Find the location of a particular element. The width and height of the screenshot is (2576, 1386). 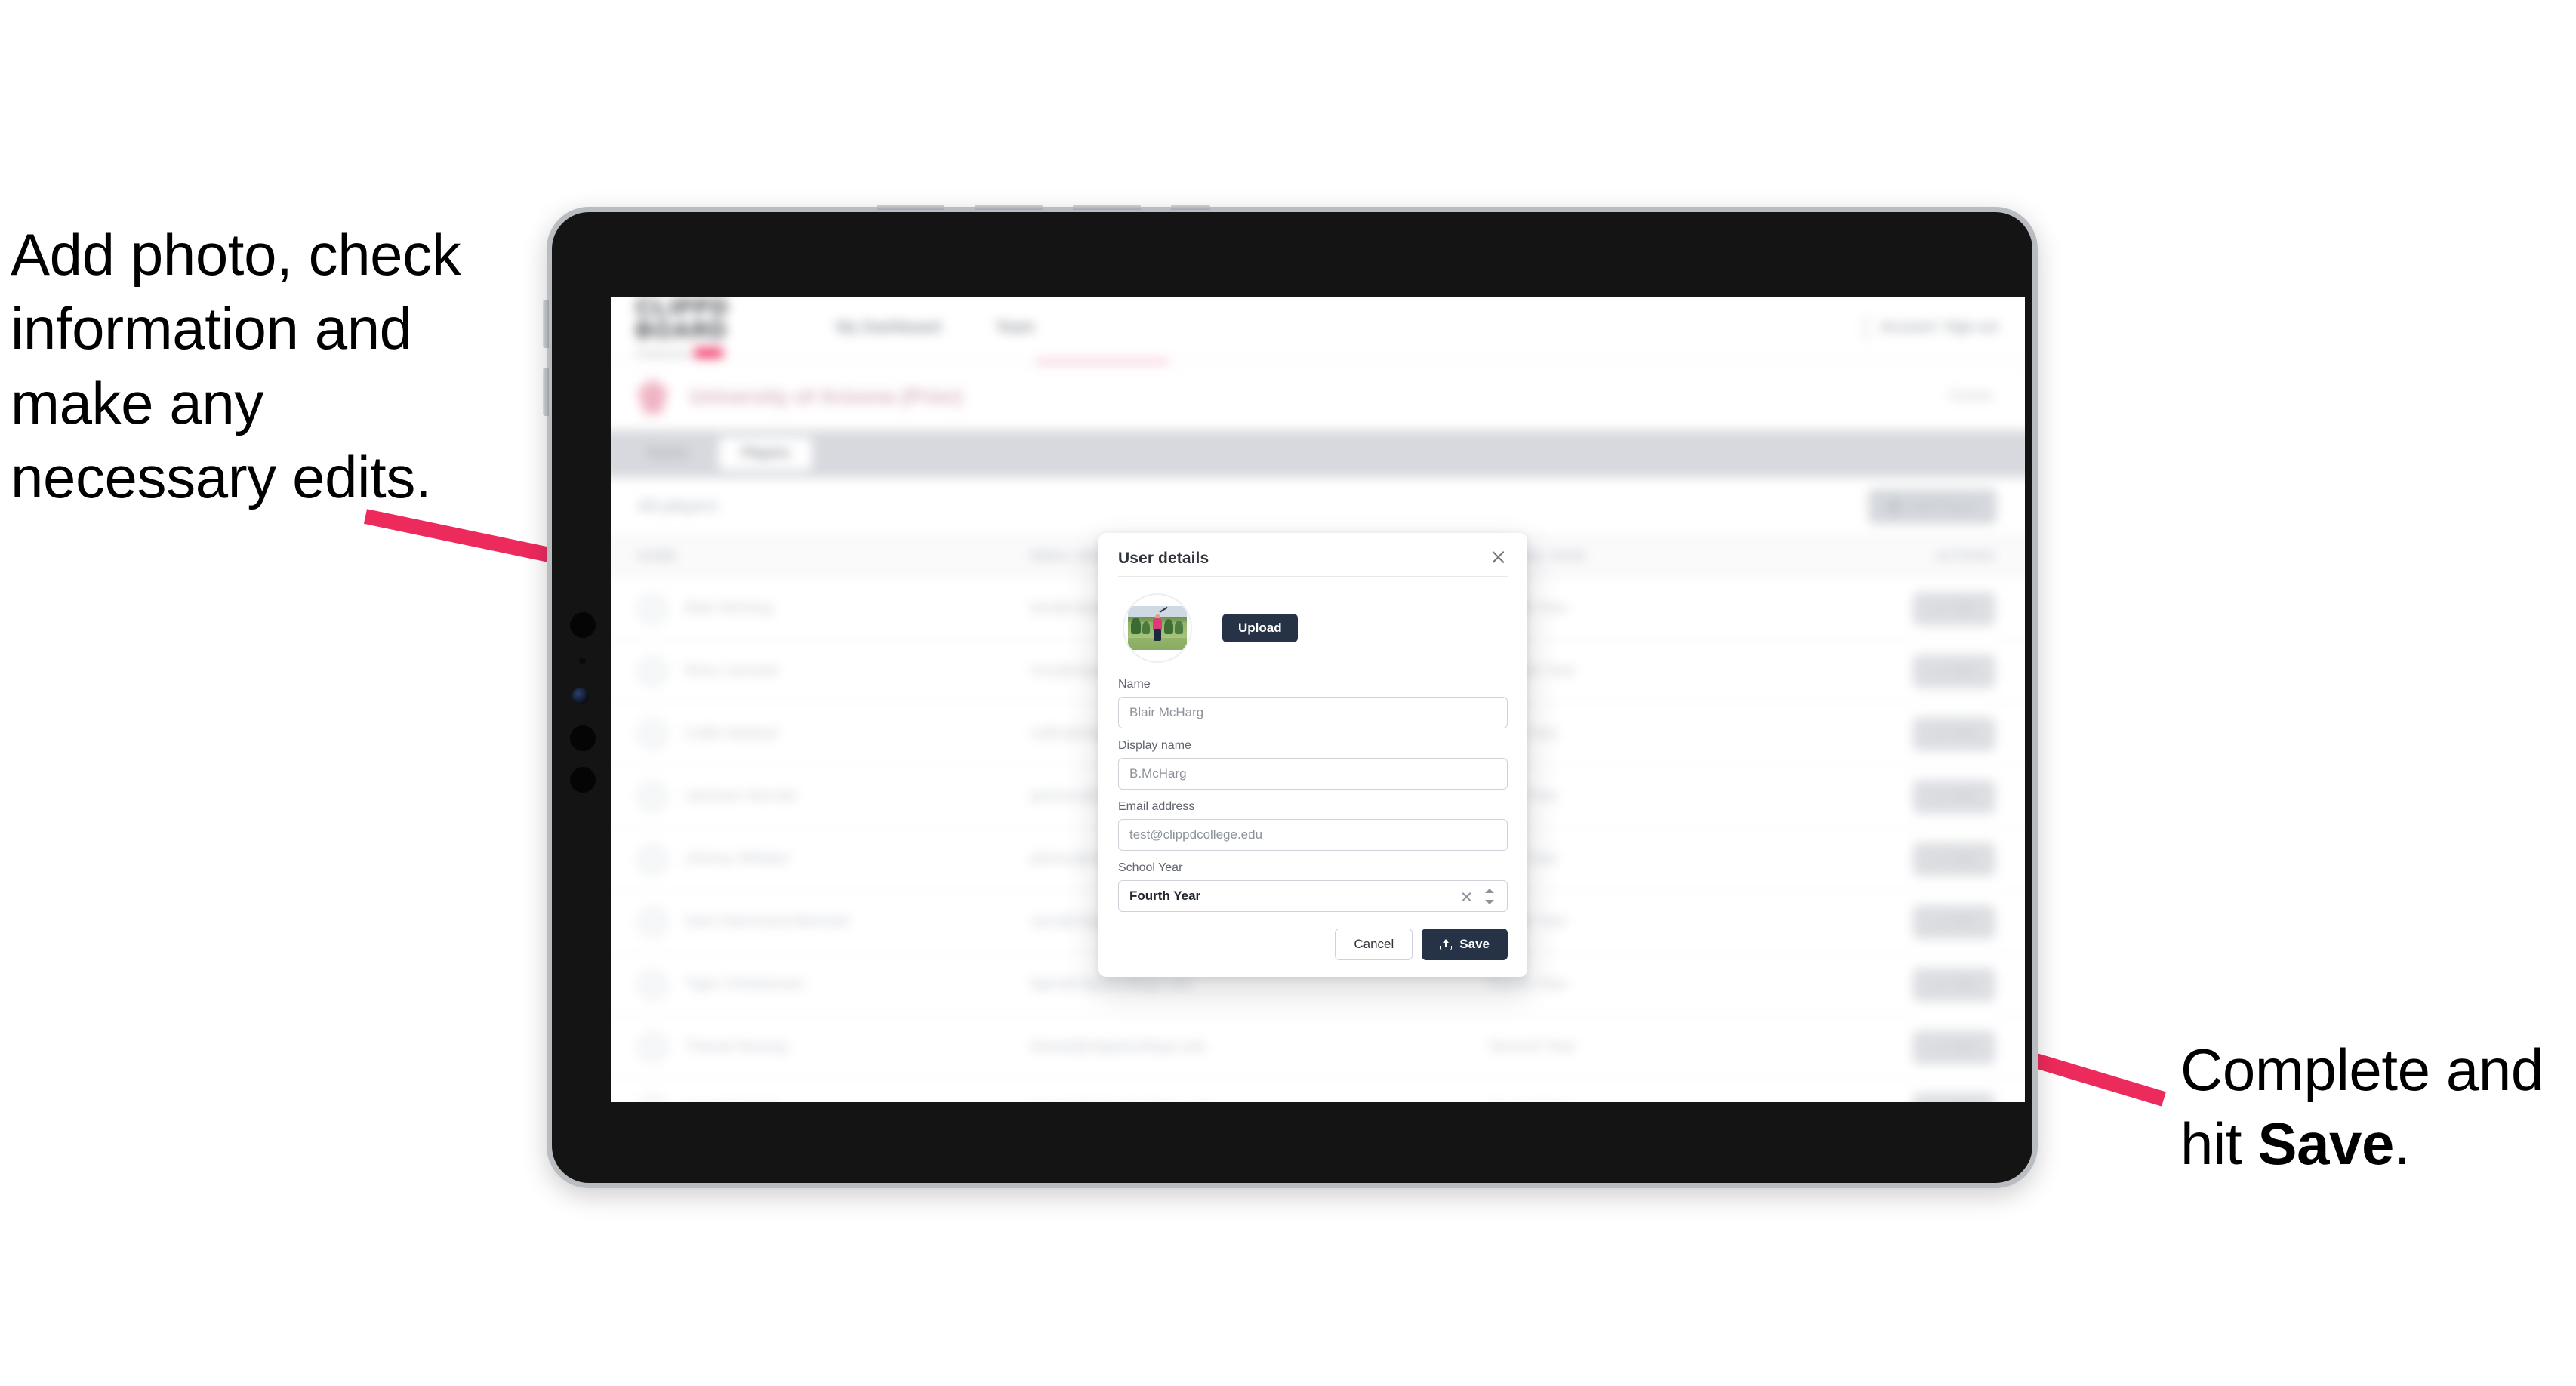

golfer-photo-icon is located at coordinates (1157, 628).